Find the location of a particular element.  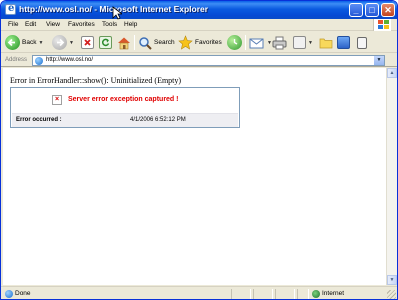

error-x-icon: × is located at coordinates (57, 100).